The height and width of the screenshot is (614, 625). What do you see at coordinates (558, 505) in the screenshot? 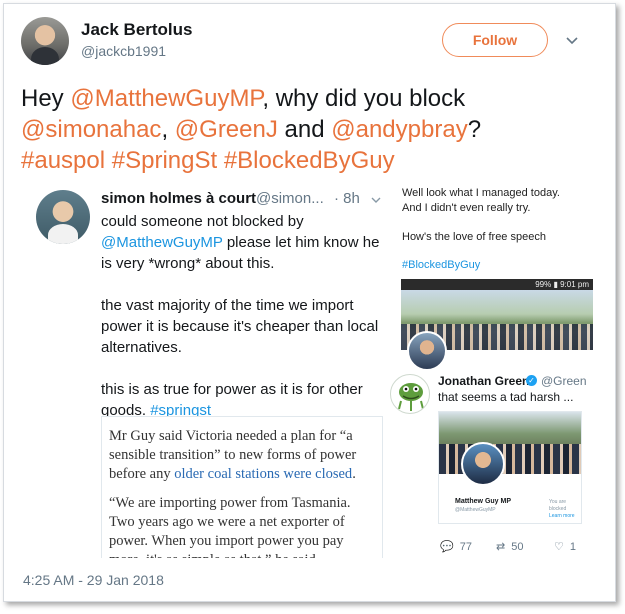
I see `card-blocked-line: You are blocked` at bounding box center [558, 505].